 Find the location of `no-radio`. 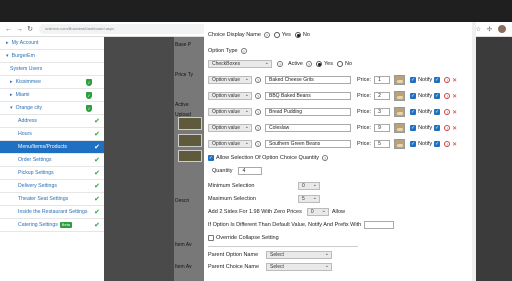

no-radio is located at coordinates (297, 35).